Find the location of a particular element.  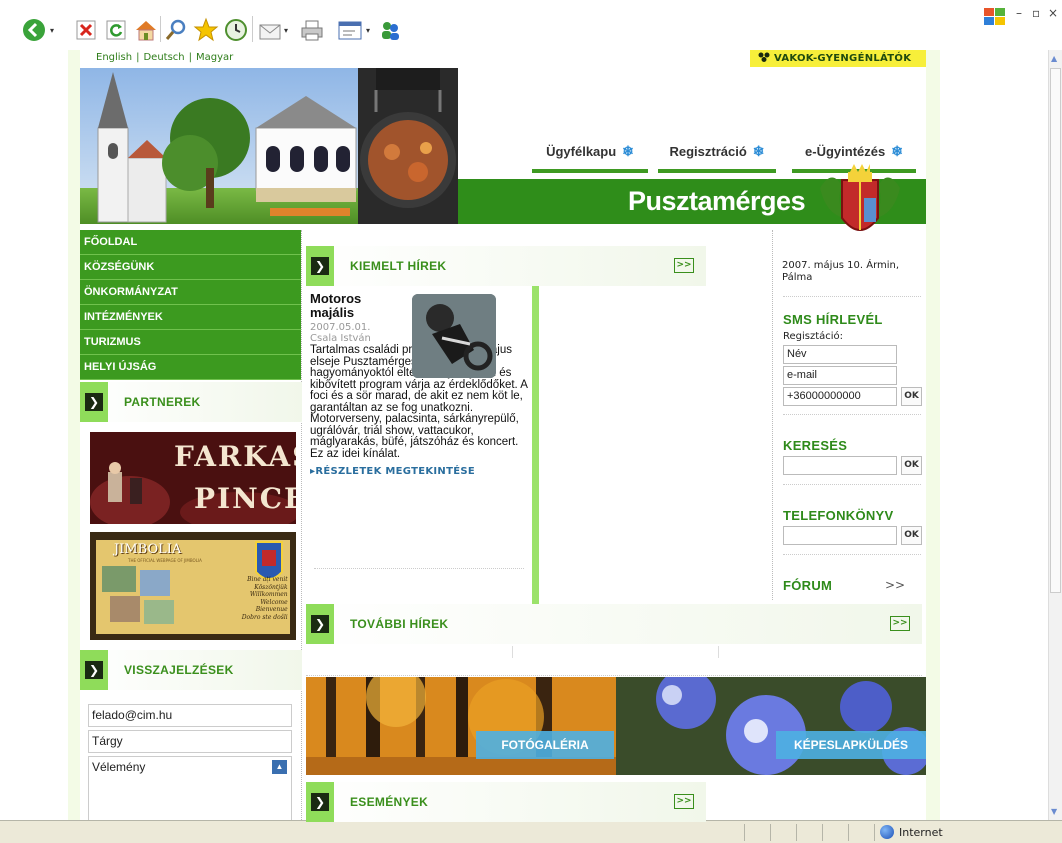

mail-icon is located at coordinates (270, 30).